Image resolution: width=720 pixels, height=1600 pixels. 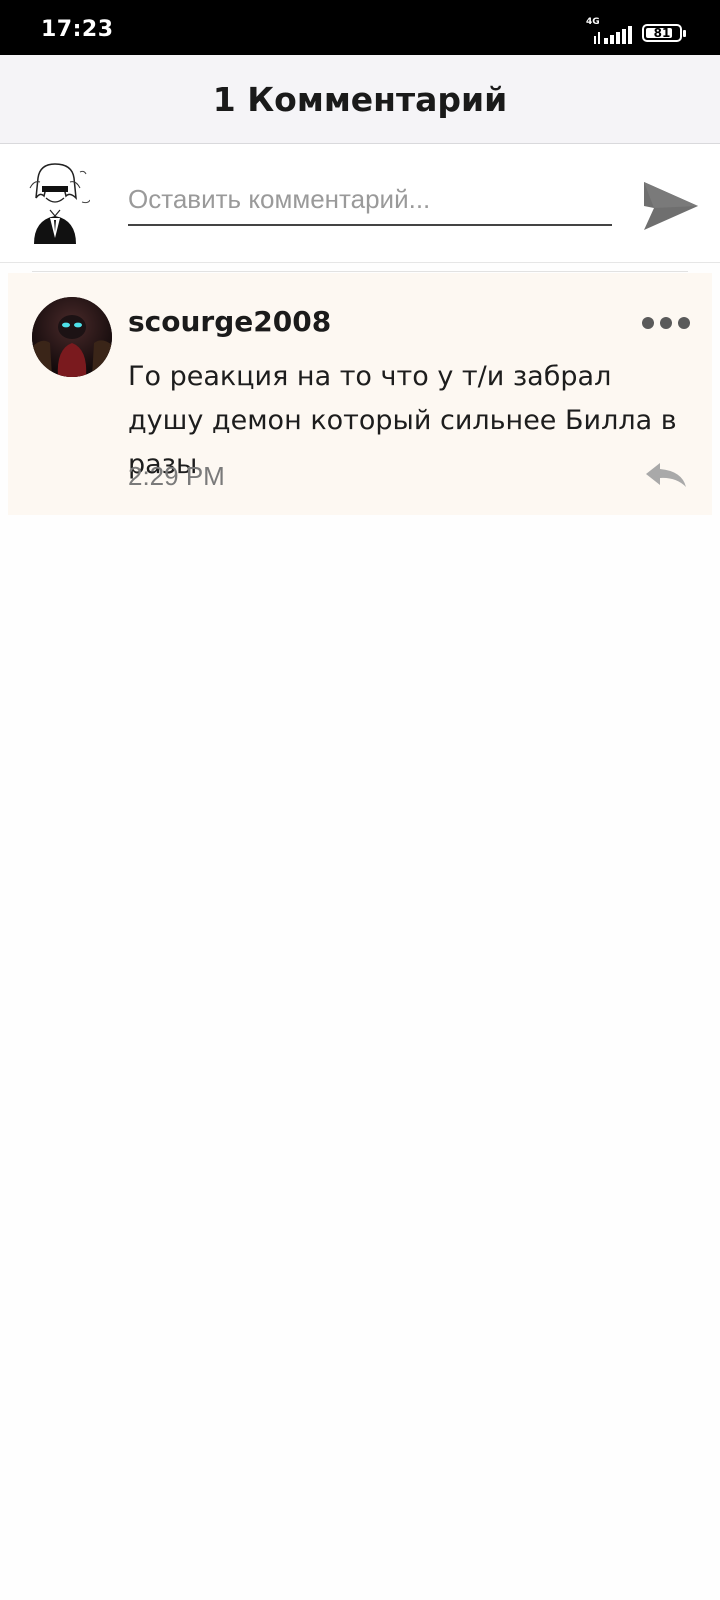 I want to click on status-indicators: 4G 81, so click(x=636, y=31).